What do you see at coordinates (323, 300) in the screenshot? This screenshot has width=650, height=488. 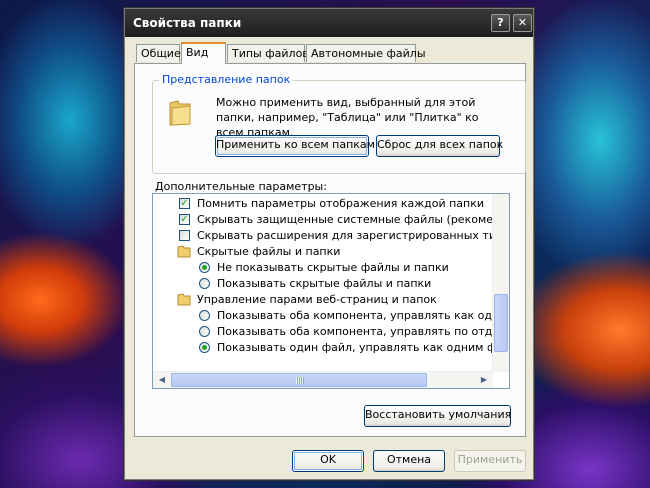 I see `list-item: Управление парами веб-страниц и папок` at bounding box center [323, 300].